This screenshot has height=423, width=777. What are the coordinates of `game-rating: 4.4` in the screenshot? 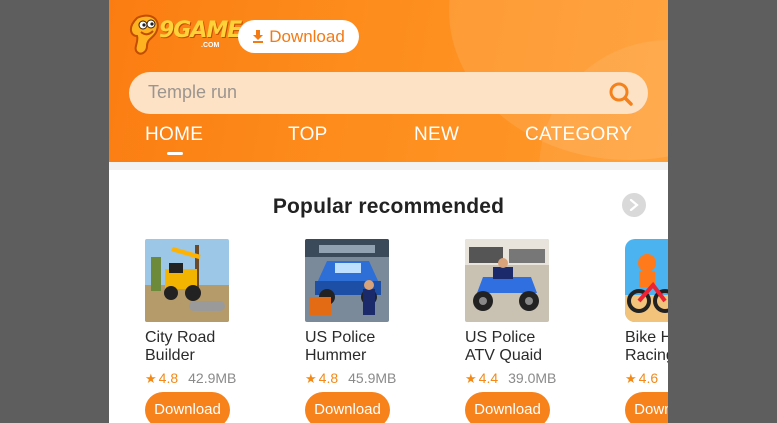 It's located at (488, 378).